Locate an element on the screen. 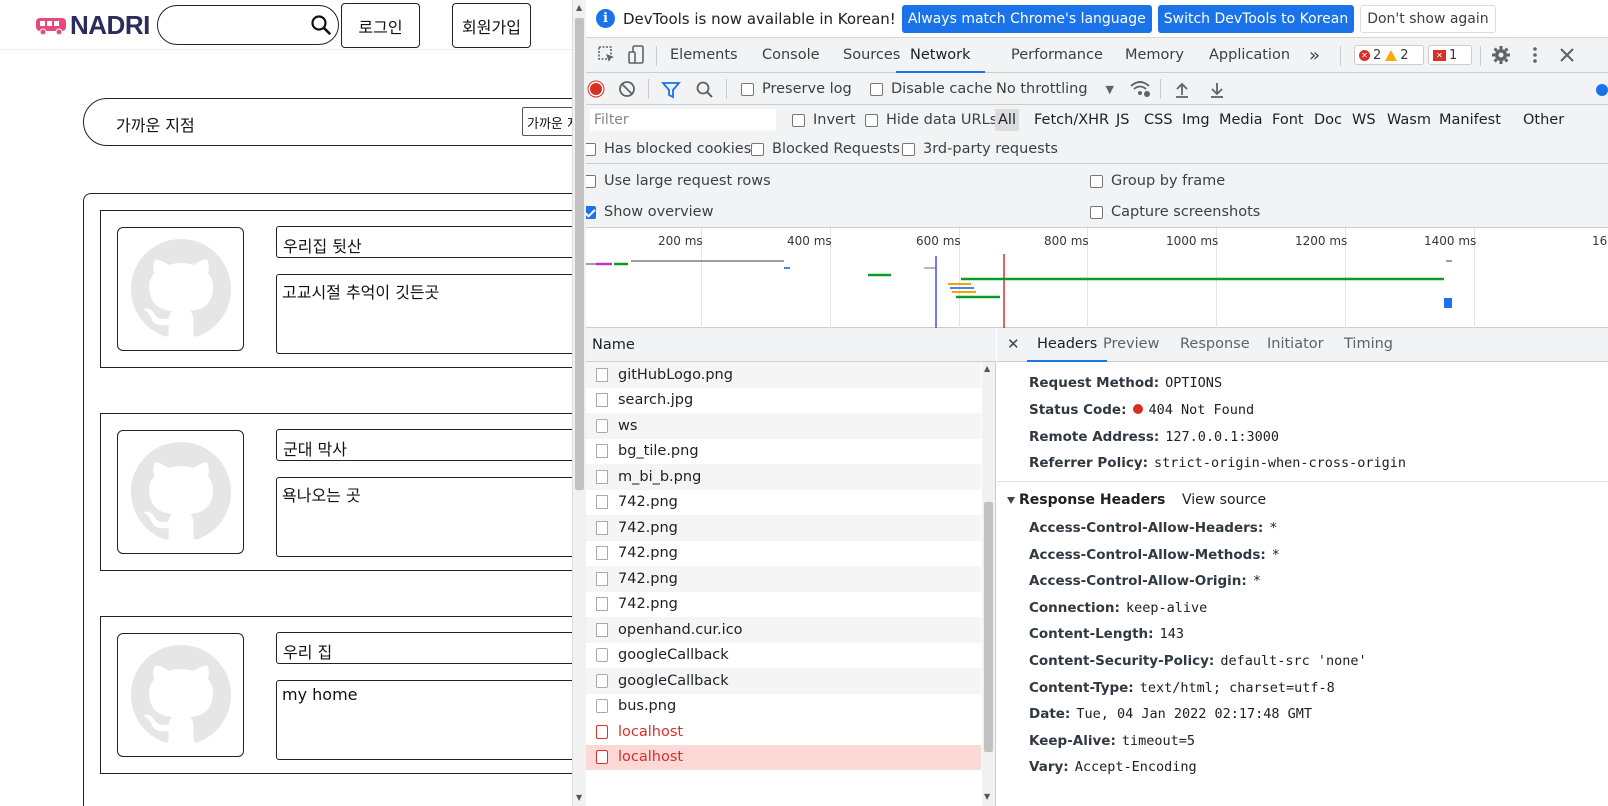 Image resolution: width=1608 pixels, height=806 pixels. preserve-log-checkbox: Preserve log is located at coordinates (796, 89).